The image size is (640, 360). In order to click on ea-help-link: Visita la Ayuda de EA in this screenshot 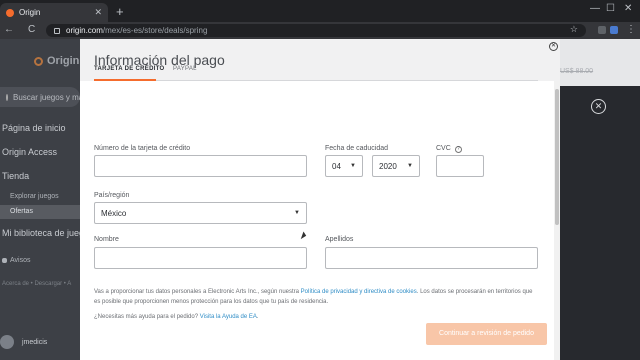, I will do `click(228, 317)`.